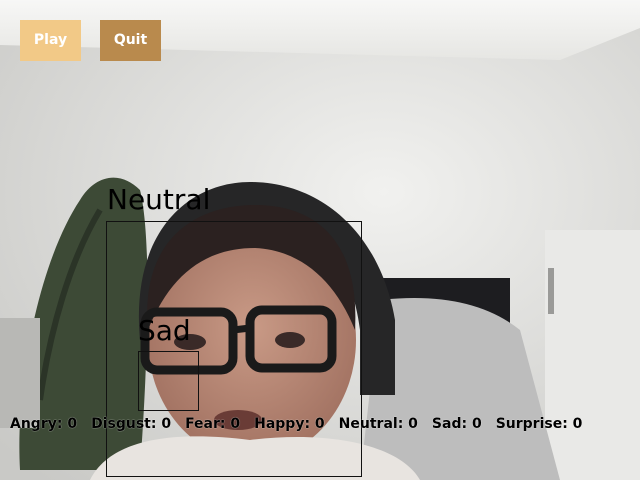 This screenshot has width=640, height=480. I want to click on count-fear: Fear: 0, so click(213, 424).